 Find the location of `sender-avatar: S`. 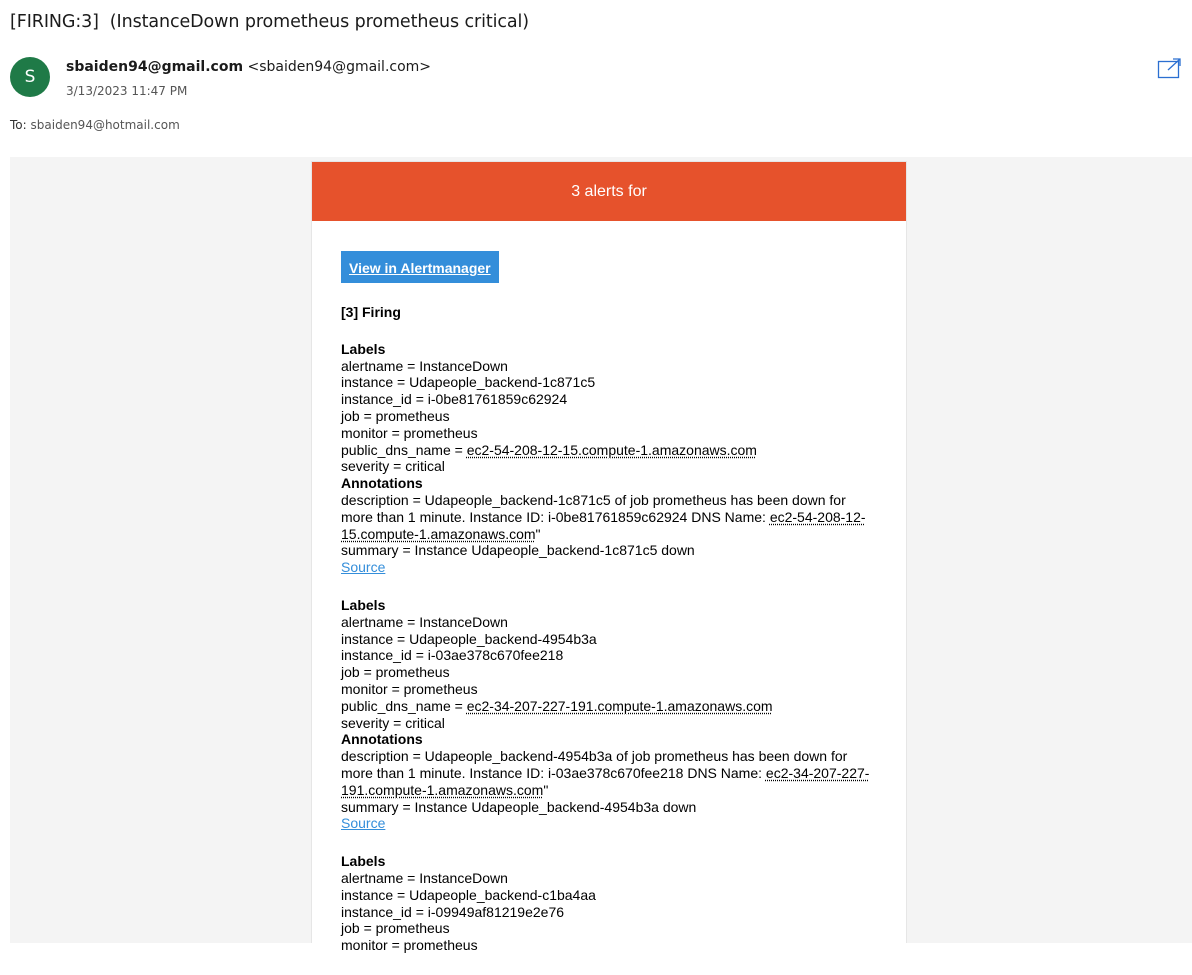

sender-avatar: S is located at coordinates (30, 77).